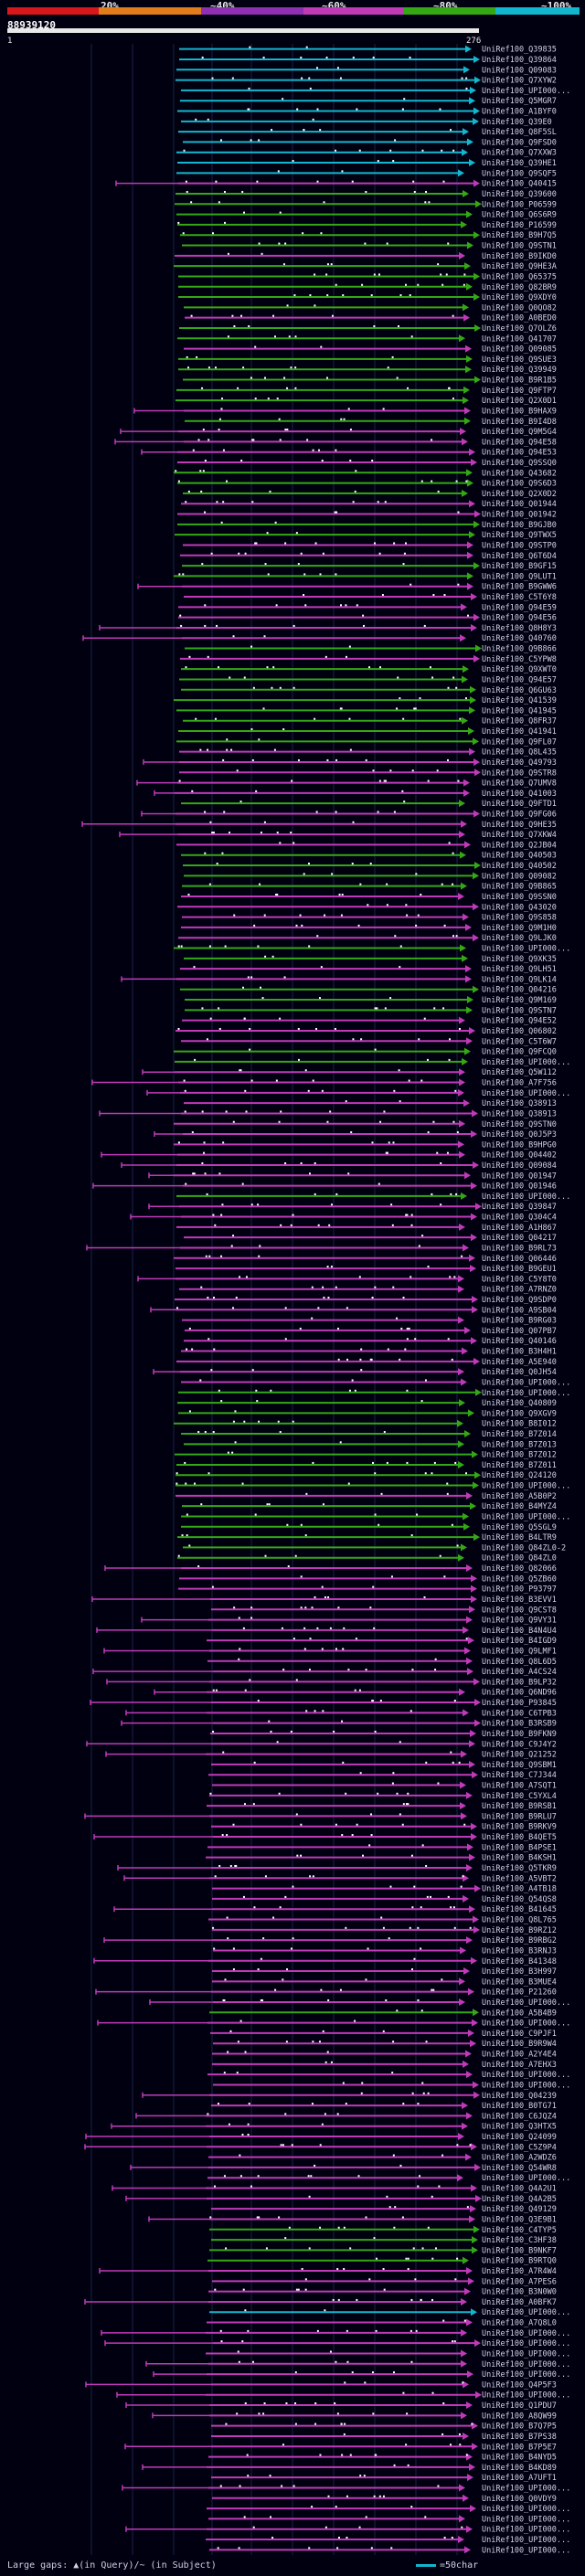  I want to click on hit-label: UniRef100_A5E940, so click(519, 1362).